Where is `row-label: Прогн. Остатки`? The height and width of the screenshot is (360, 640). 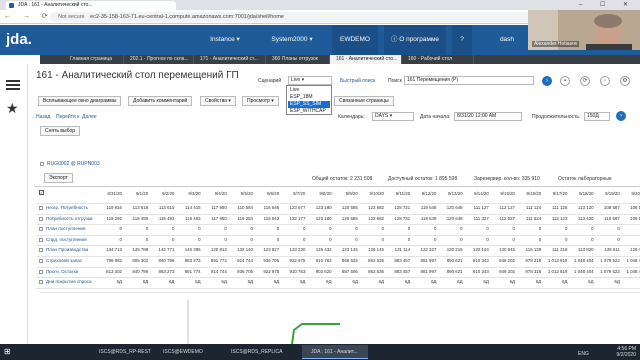 row-label: Прогн. Остатки is located at coordinates (62, 271).